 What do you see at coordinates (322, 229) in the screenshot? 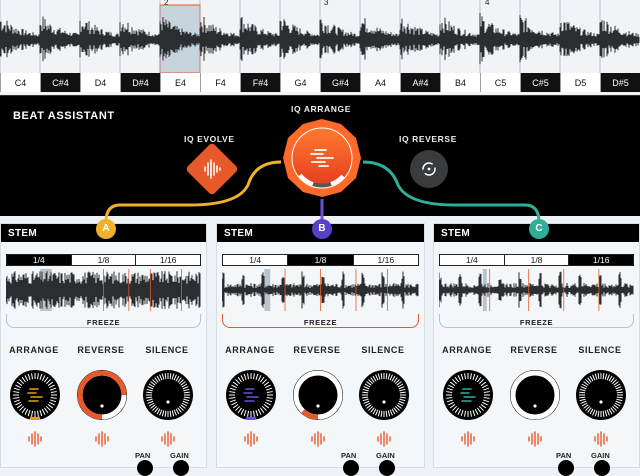
I see `stem-badge-b: B` at bounding box center [322, 229].